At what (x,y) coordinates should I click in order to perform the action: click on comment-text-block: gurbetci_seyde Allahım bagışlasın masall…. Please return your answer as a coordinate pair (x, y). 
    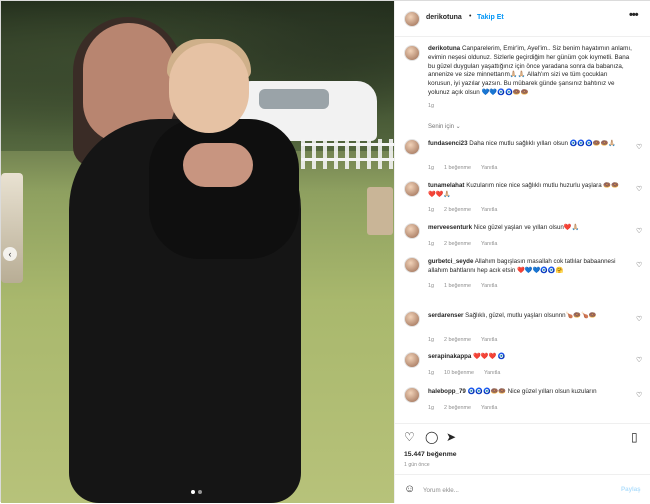
    Looking at the image, I should click on (526, 266).